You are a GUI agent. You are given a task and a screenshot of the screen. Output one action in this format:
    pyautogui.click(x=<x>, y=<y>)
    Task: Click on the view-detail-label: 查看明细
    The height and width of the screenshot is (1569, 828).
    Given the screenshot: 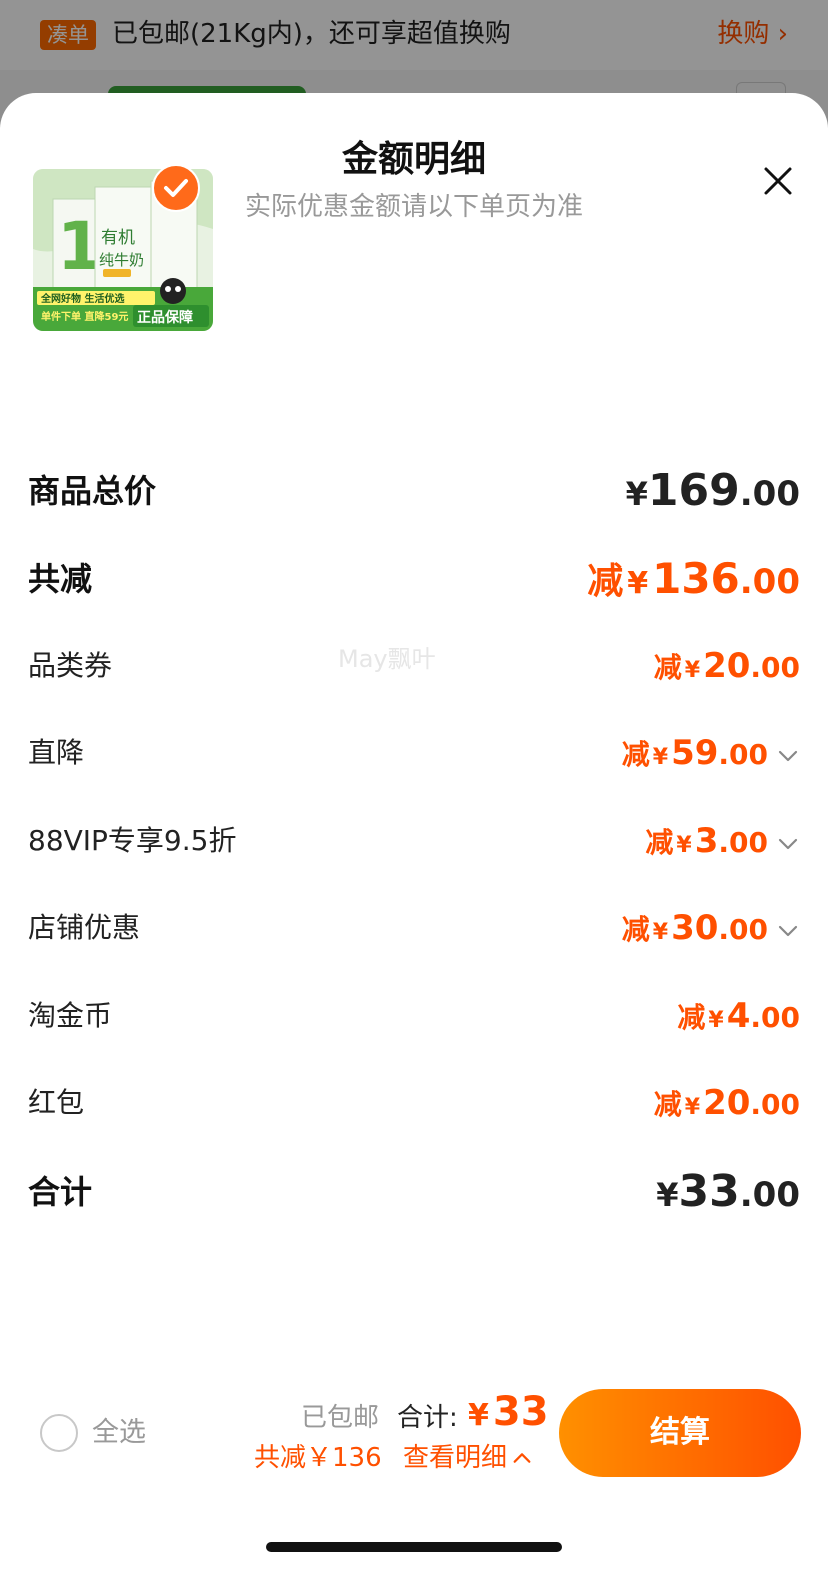 What is the action you would take?
    pyautogui.click(x=455, y=1458)
    